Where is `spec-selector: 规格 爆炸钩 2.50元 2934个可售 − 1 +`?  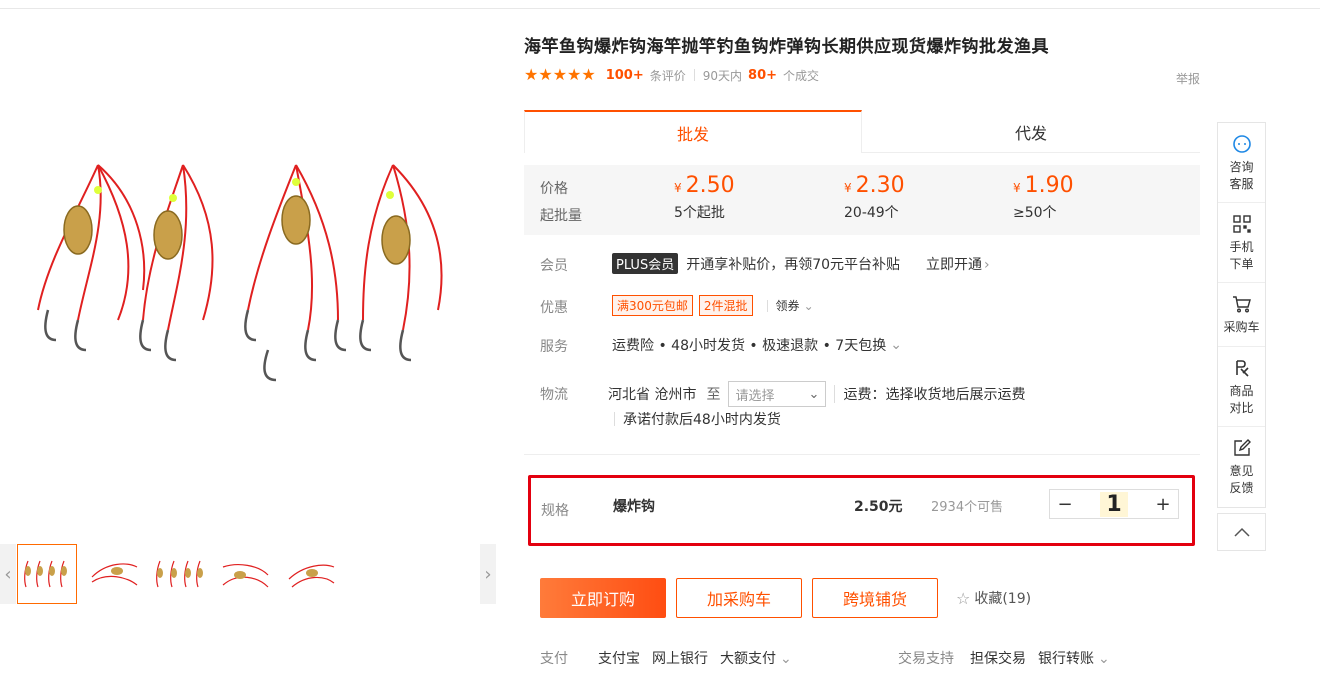
spec-selector: 规格 爆炸钩 2.50元 2934个可售 − 1 + is located at coordinates (861, 510).